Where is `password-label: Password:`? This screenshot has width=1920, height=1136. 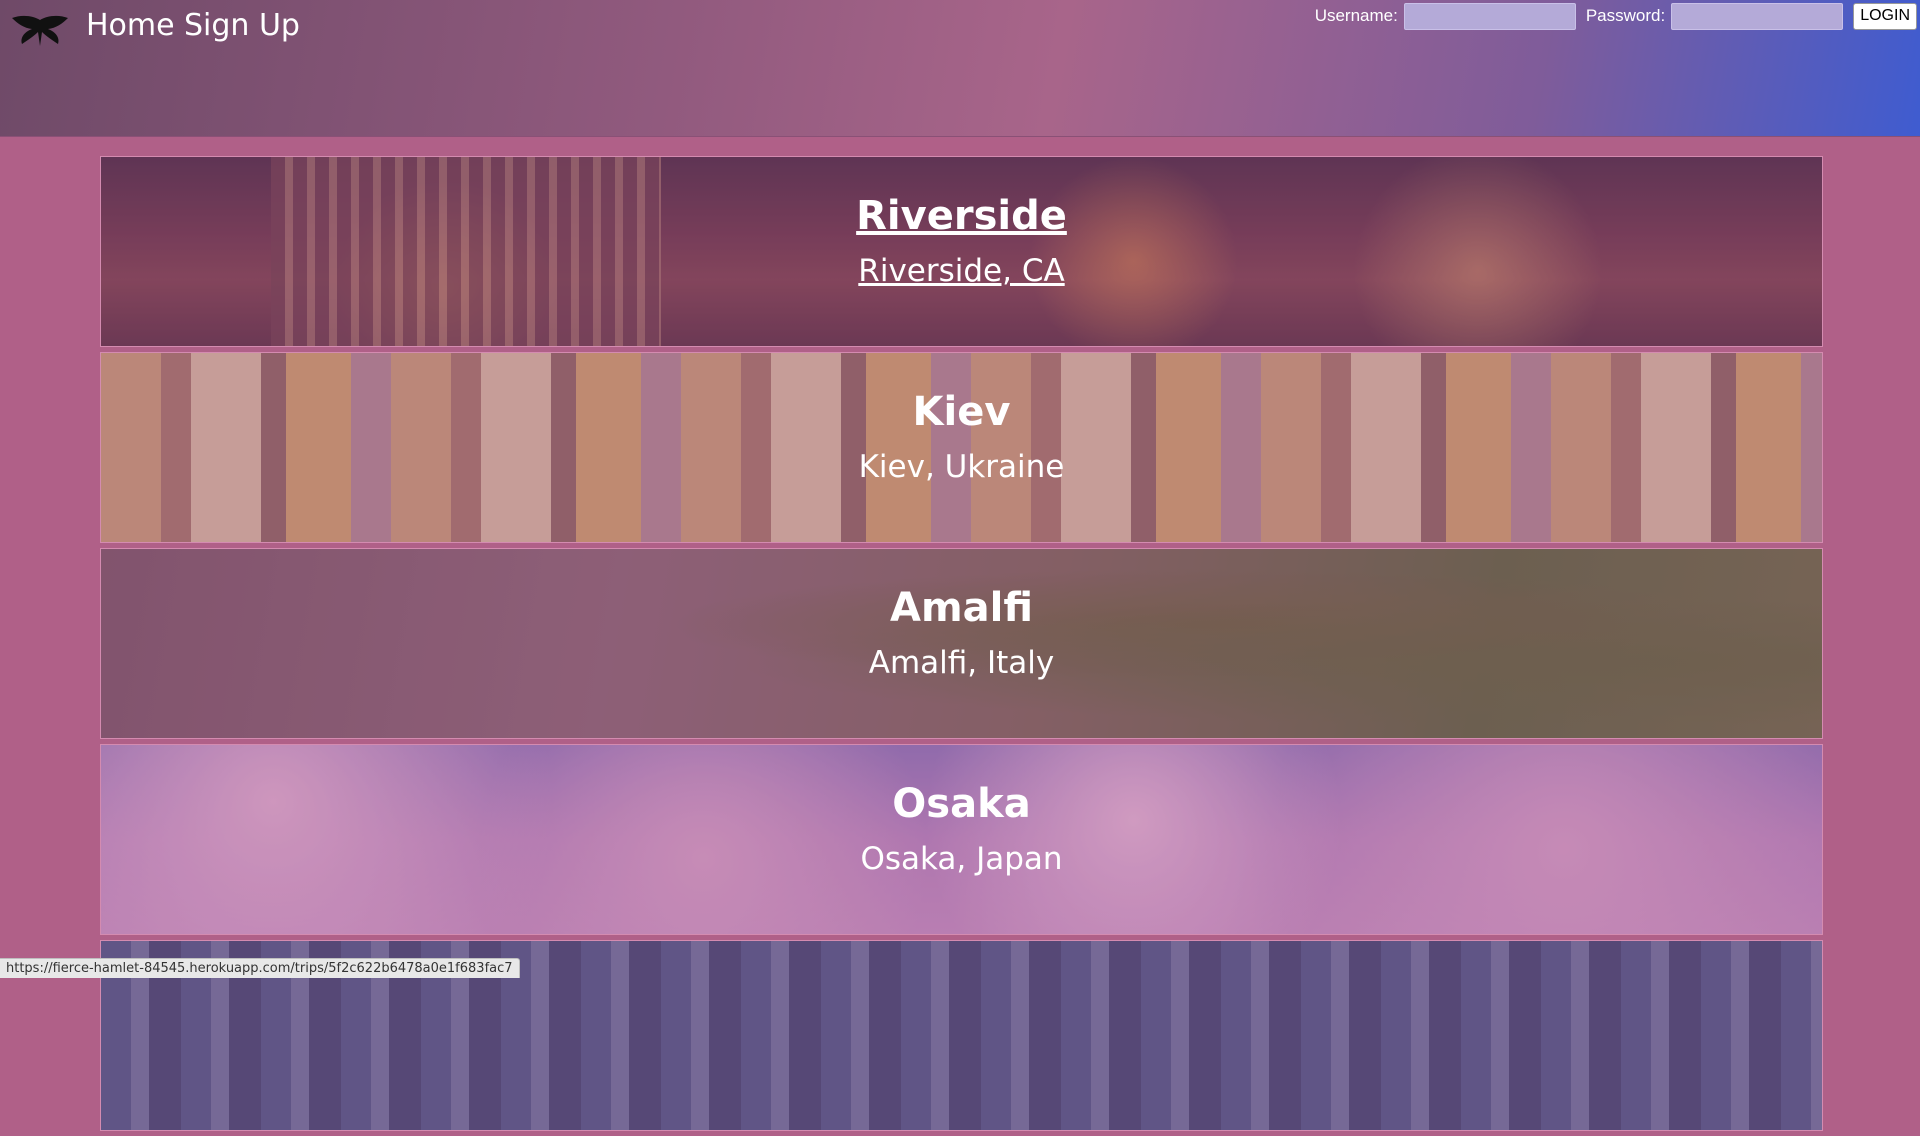
password-label: Password: is located at coordinates (1625, 16).